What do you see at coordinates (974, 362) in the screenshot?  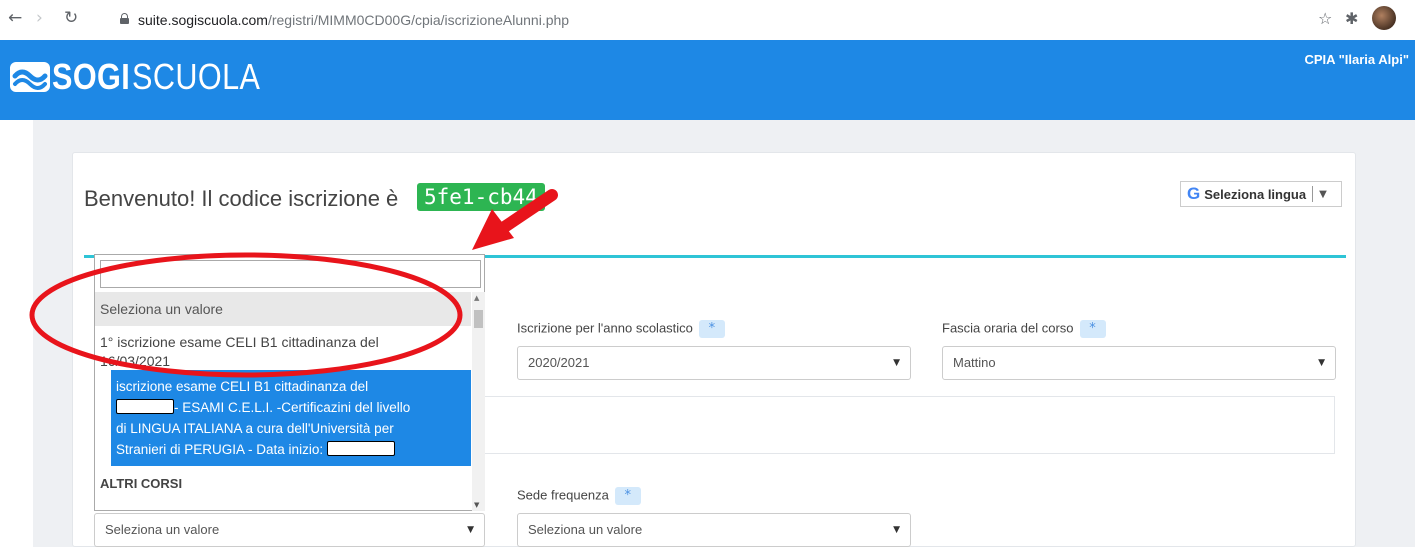 I see `time-value: Mattino` at bounding box center [974, 362].